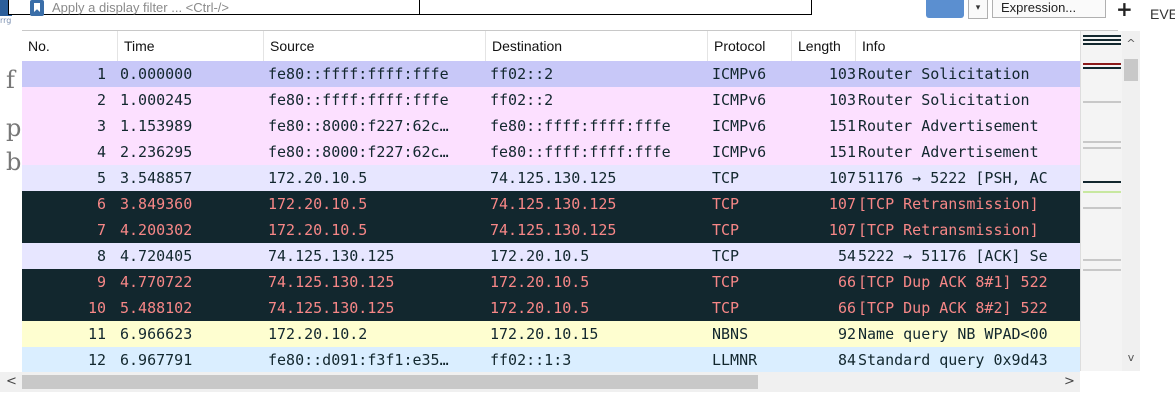 Image resolution: width=1175 pixels, height=394 pixels. What do you see at coordinates (101, 256) in the screenshot?
I see `packet-number: 8` at bounding box center [101, 256].